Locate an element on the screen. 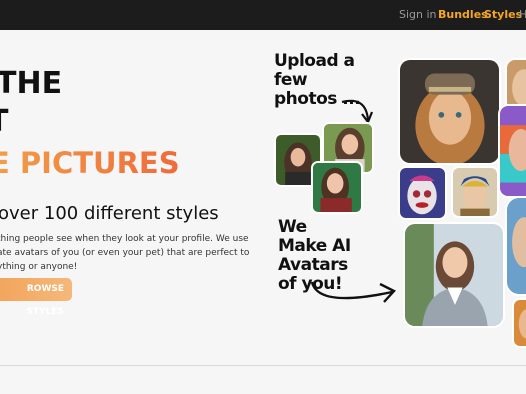 This screenshot has height=394, width=526. avatar-partial-bottom is located at coordinates (519, 323).